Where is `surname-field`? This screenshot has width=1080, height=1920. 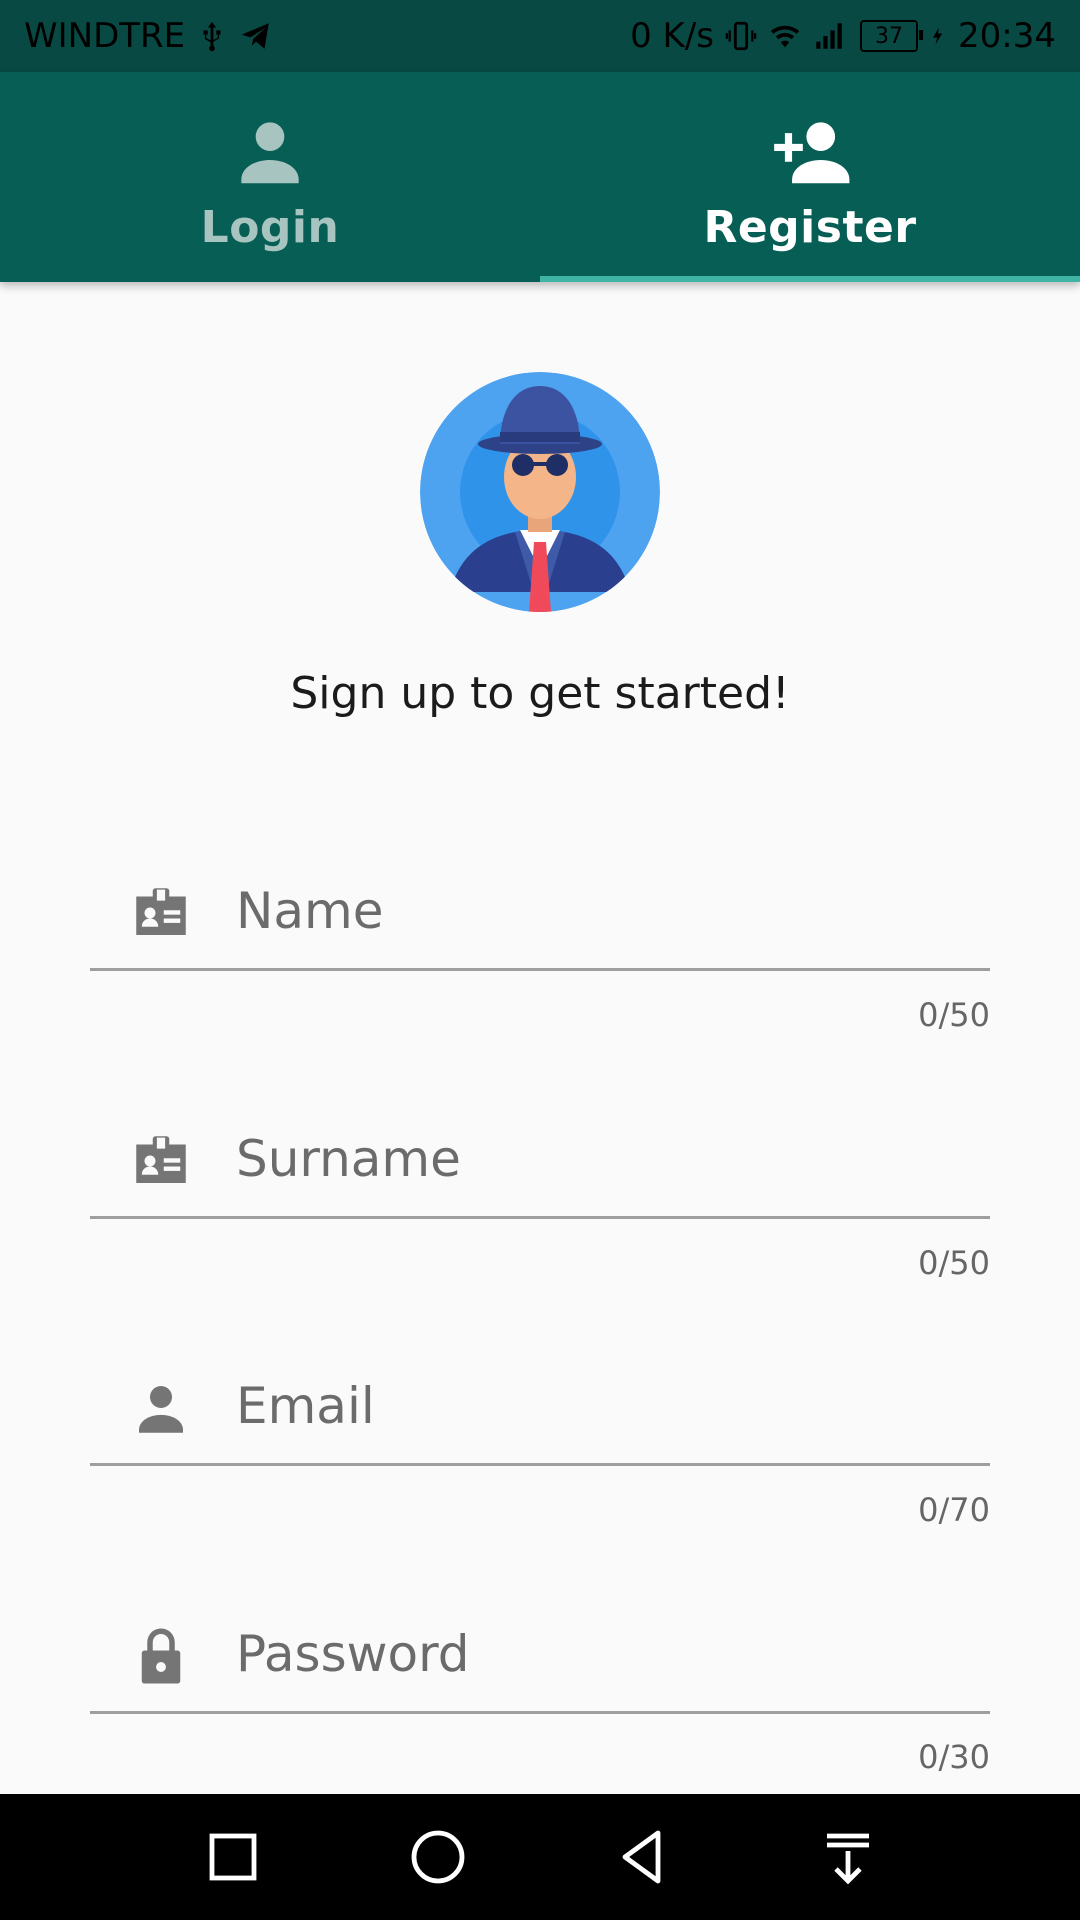 surname-field is located at coordinates (540, 1148).